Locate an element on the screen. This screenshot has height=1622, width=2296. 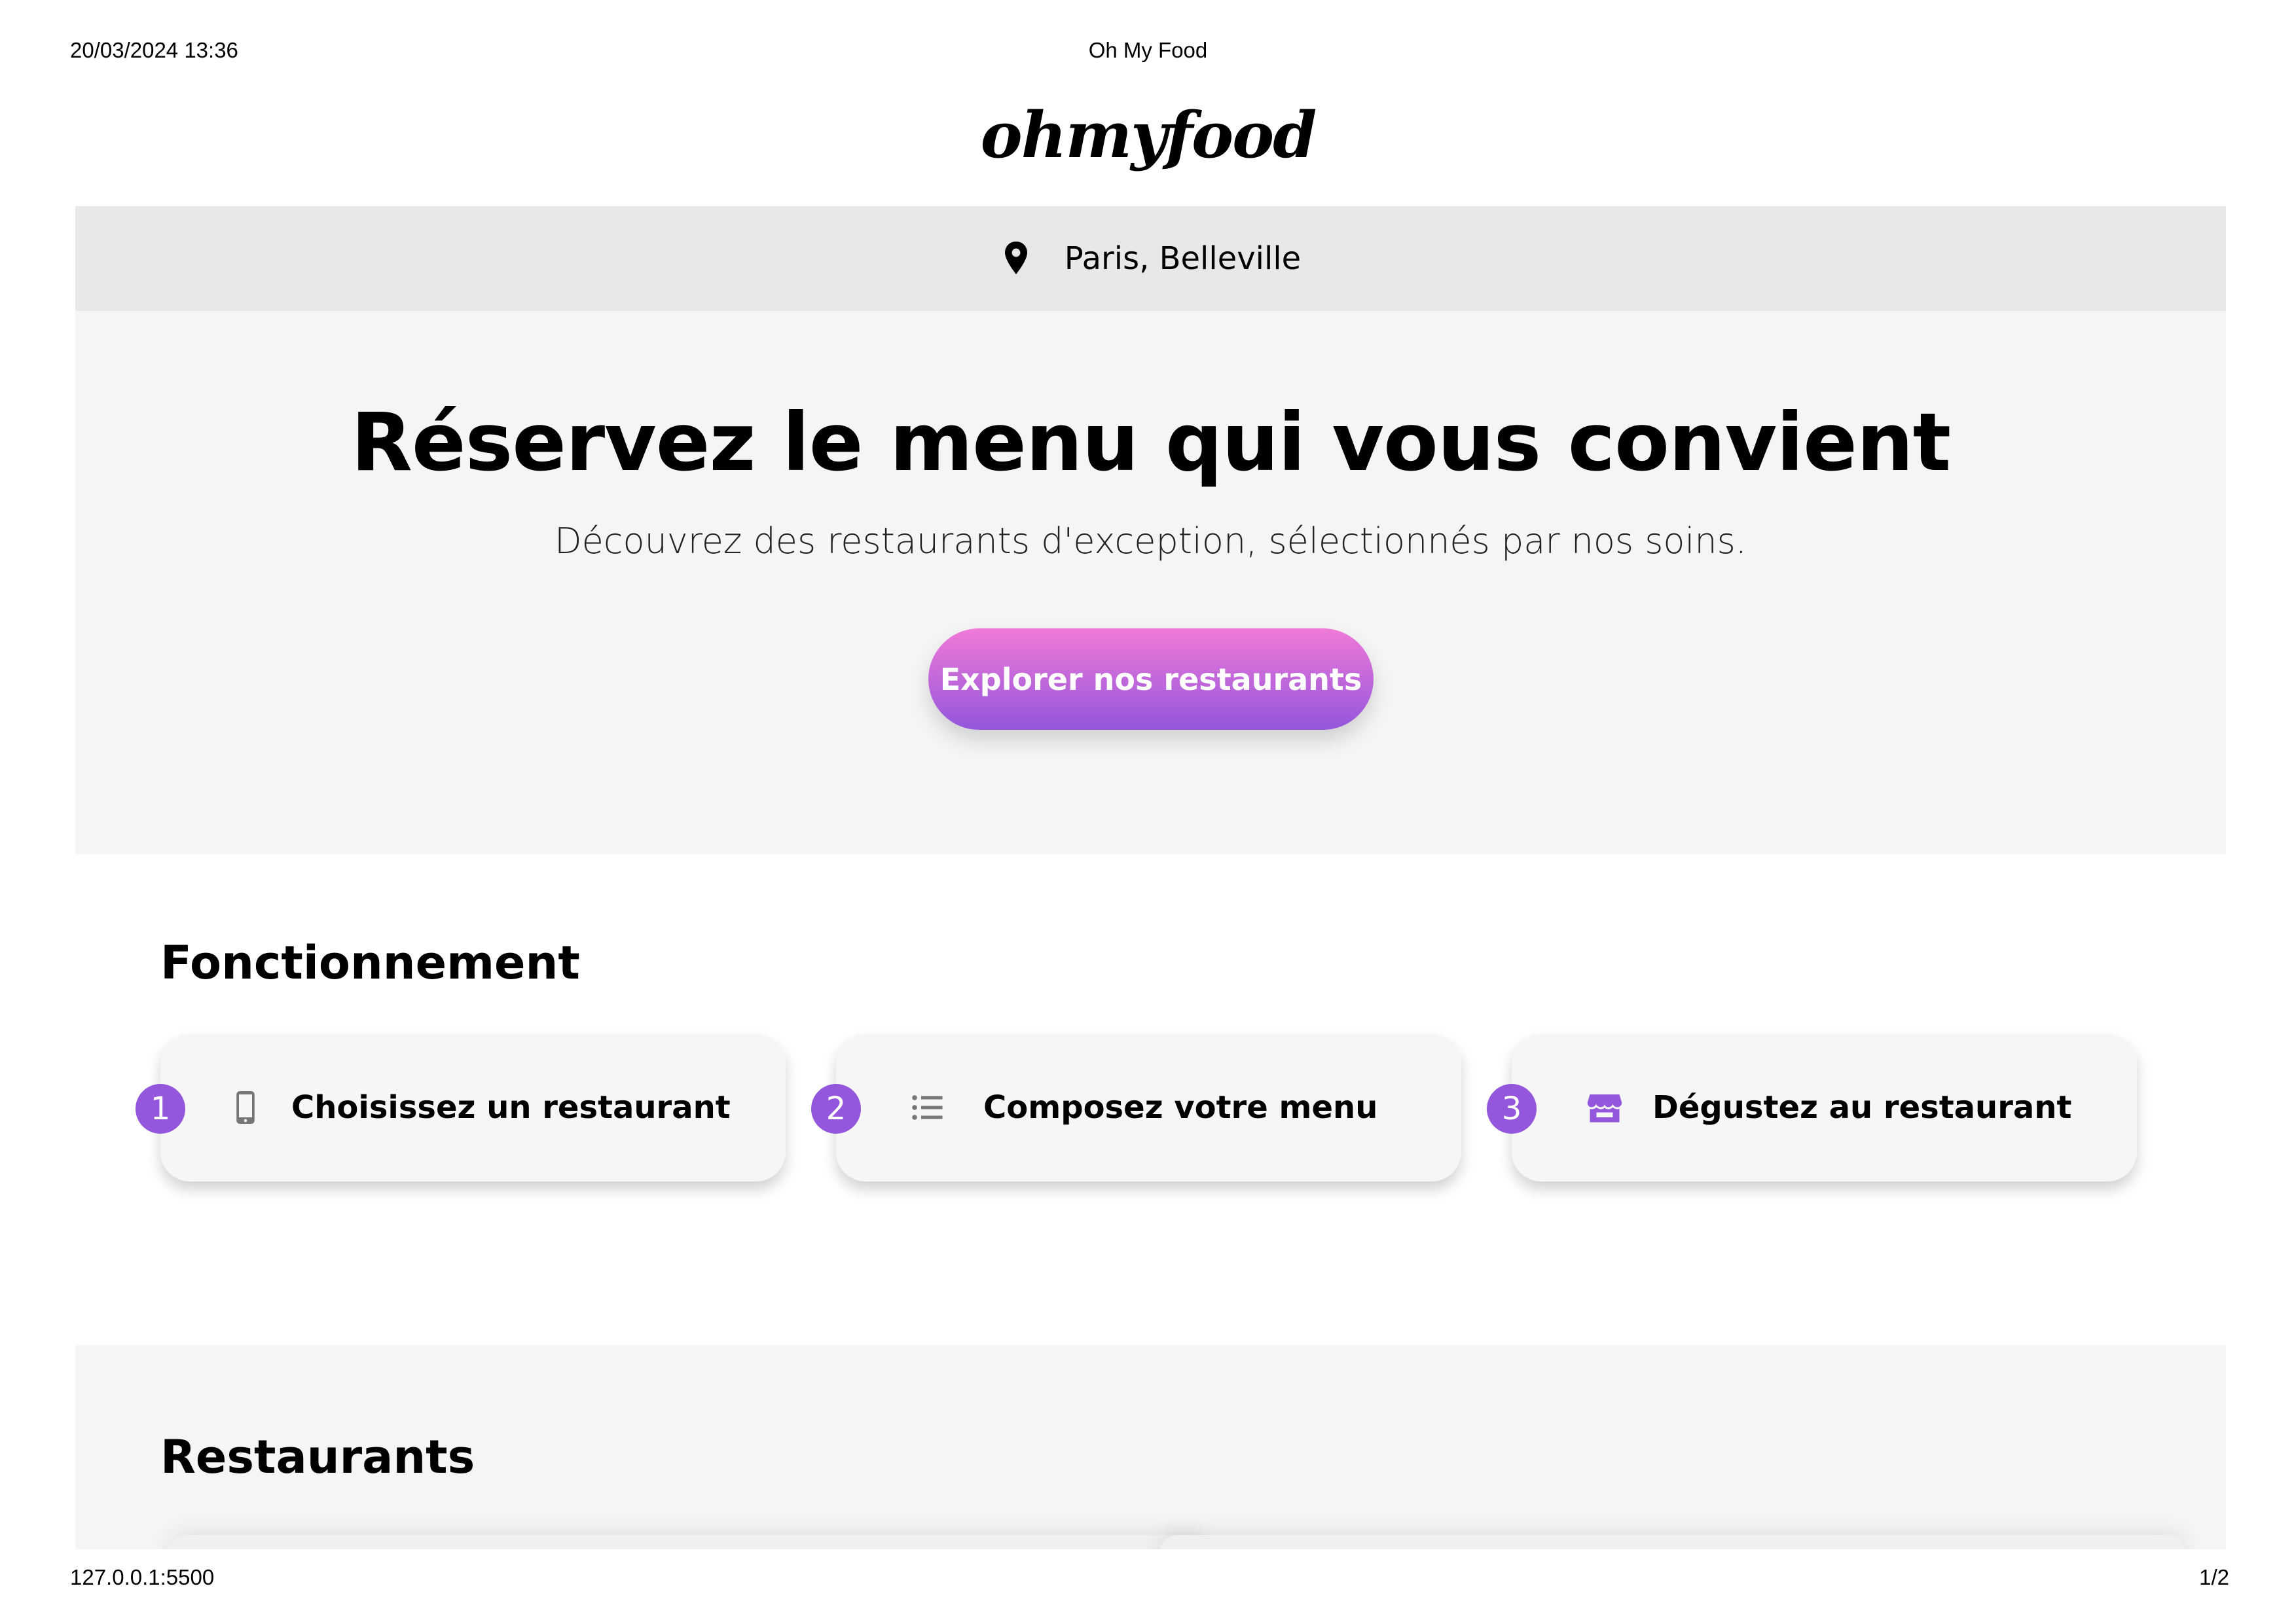
print-footer: 127.0.0.1:5500 1/2 is located at coordinates (1148, 1579).